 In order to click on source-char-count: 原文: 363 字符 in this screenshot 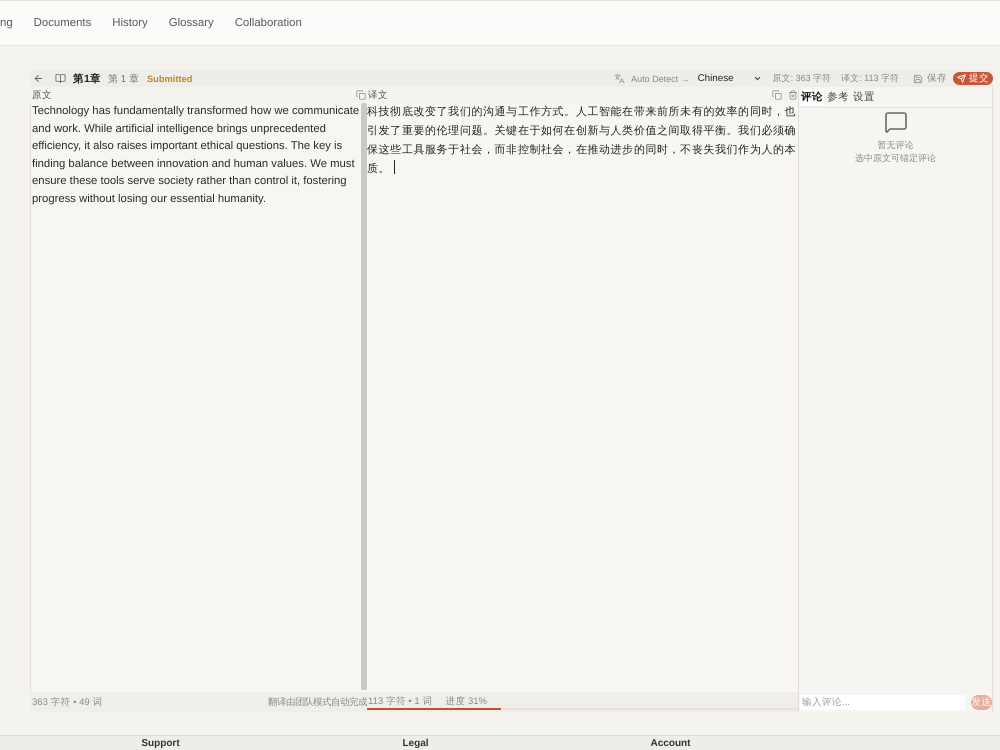, I will do `click(802, 78)`.